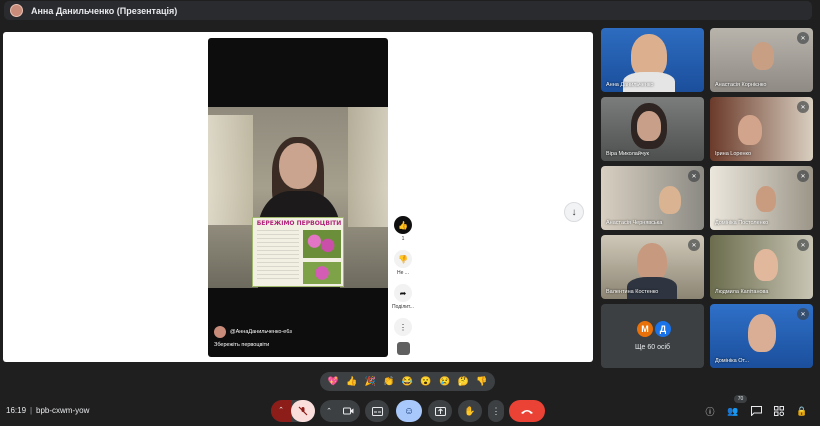 Image resolution: width=820 pixels, height=426 pixels. I want to click on flower-photo, so click(322, 244).